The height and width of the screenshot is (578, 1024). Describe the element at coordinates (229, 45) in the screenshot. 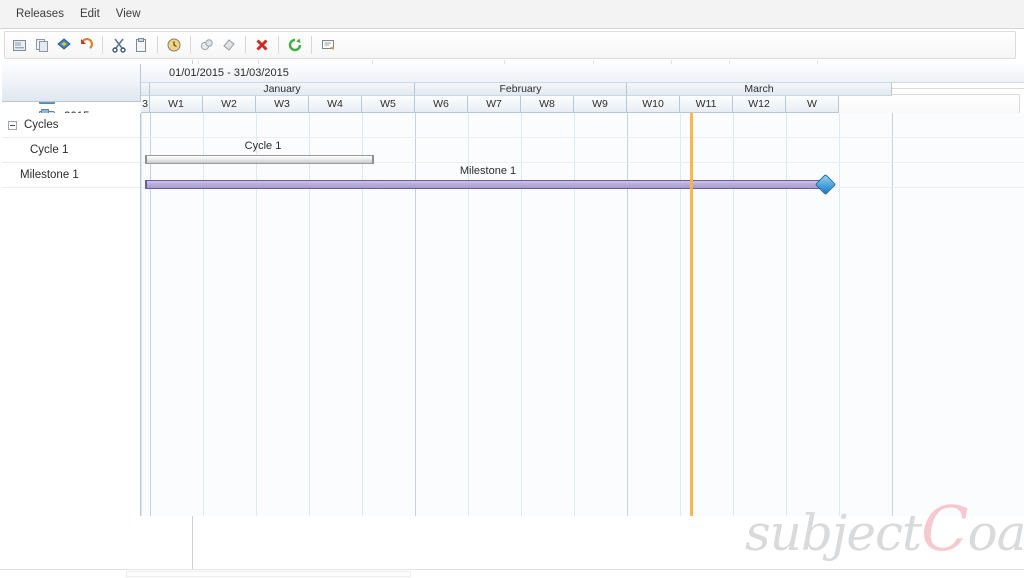

I see `tag-icon` at that location.